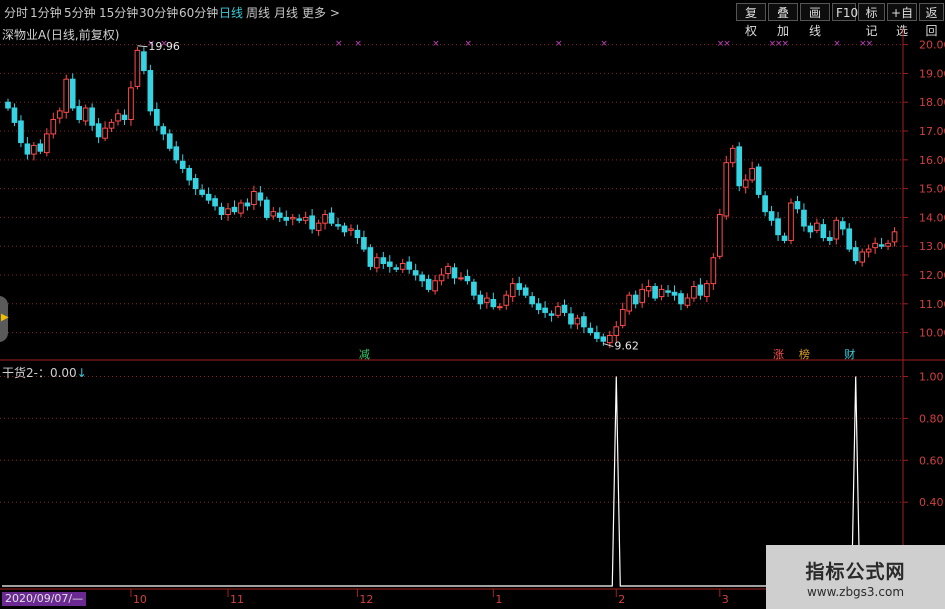 Image resolution: width=945 pixels, height=609 pixels. What do you see at coordinates (932, 102) in the screenshot?
I see `y-tick-label: 18.00` at bounding box center [932, 102].